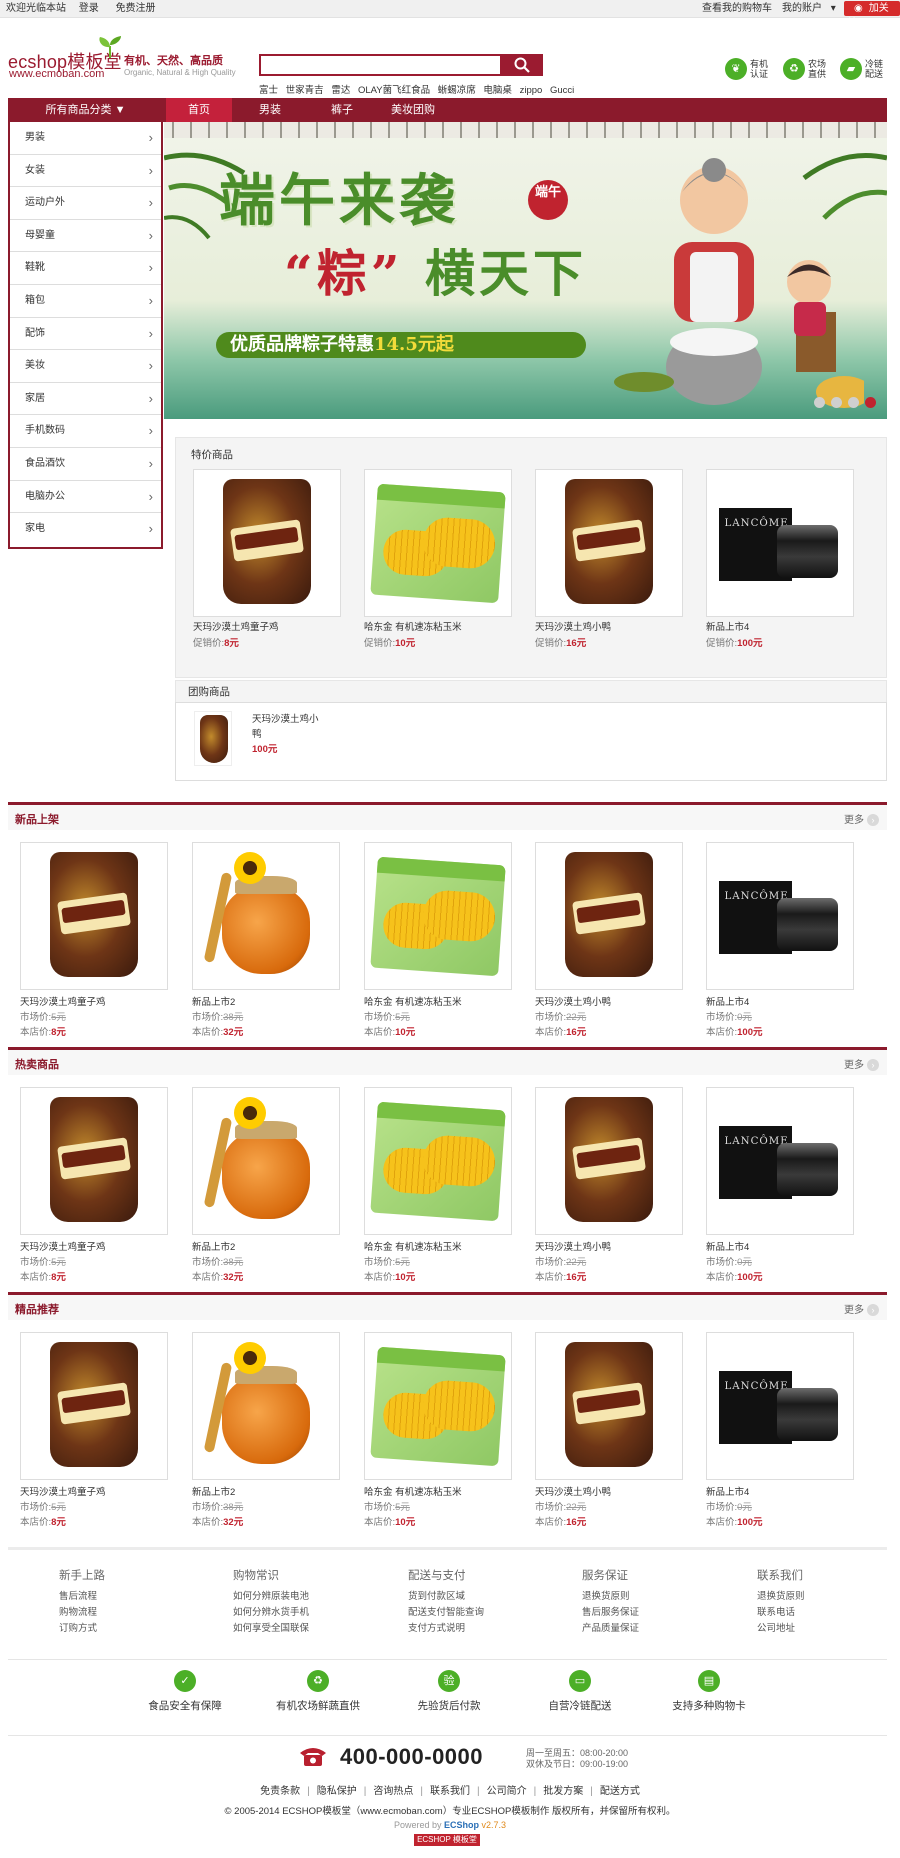 The image size is (900, 1858). What do you see at coordinates (85, 110) in the screenshot?
I see `all-categories-toggle: 所有商品分类 ▼` at bounding box center [85, 110].